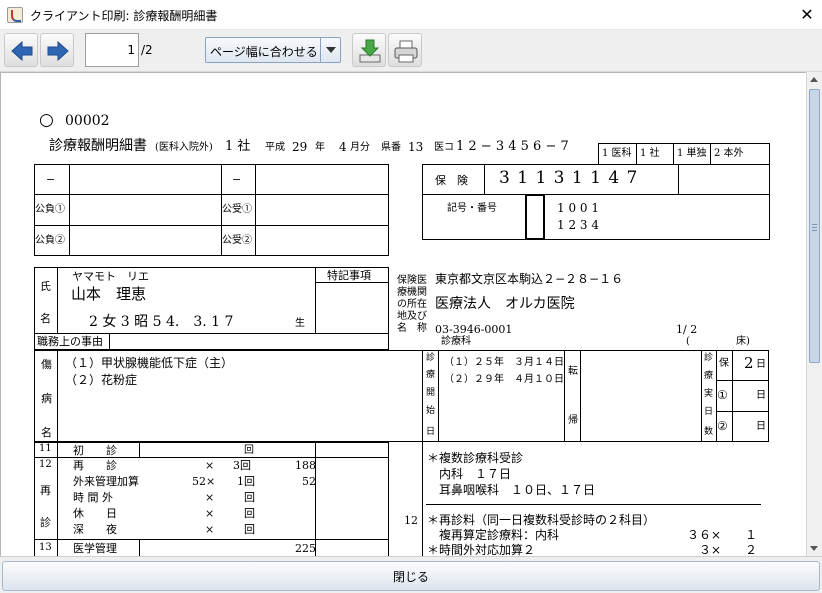 The height and width of the screenshot is (593, 822). What do you see at coordinates (724, 363) in the screenshot?
I see `days-ins-label: 保` at bounding box center [724, 363].